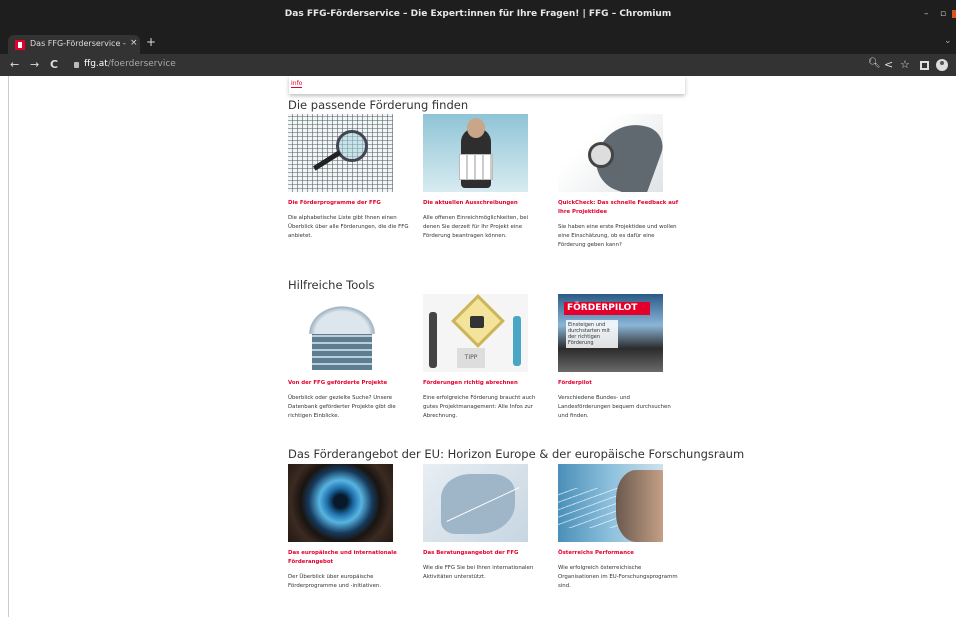 This screenshot has height=617, width=956. Describe the element at coordinates (610, 153) in the screenshot. I see `stopwatch-image` at that location.